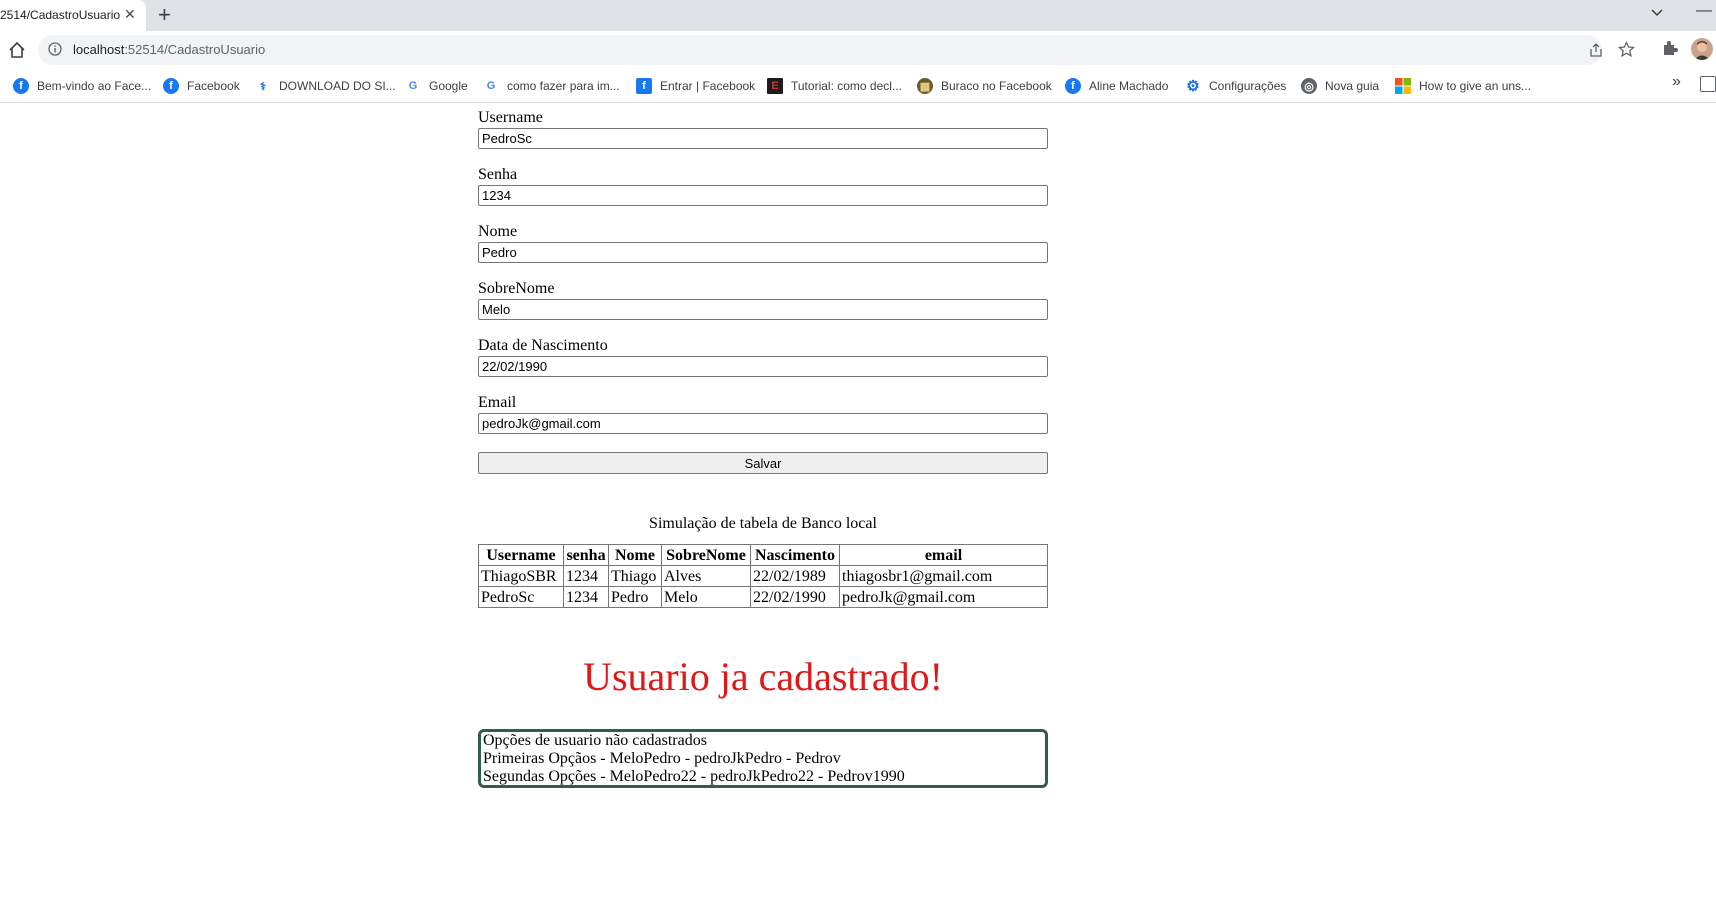  Describe the element at coordinates (706, 576) in the screenshot. I see `table-cell: Alves` at that location.